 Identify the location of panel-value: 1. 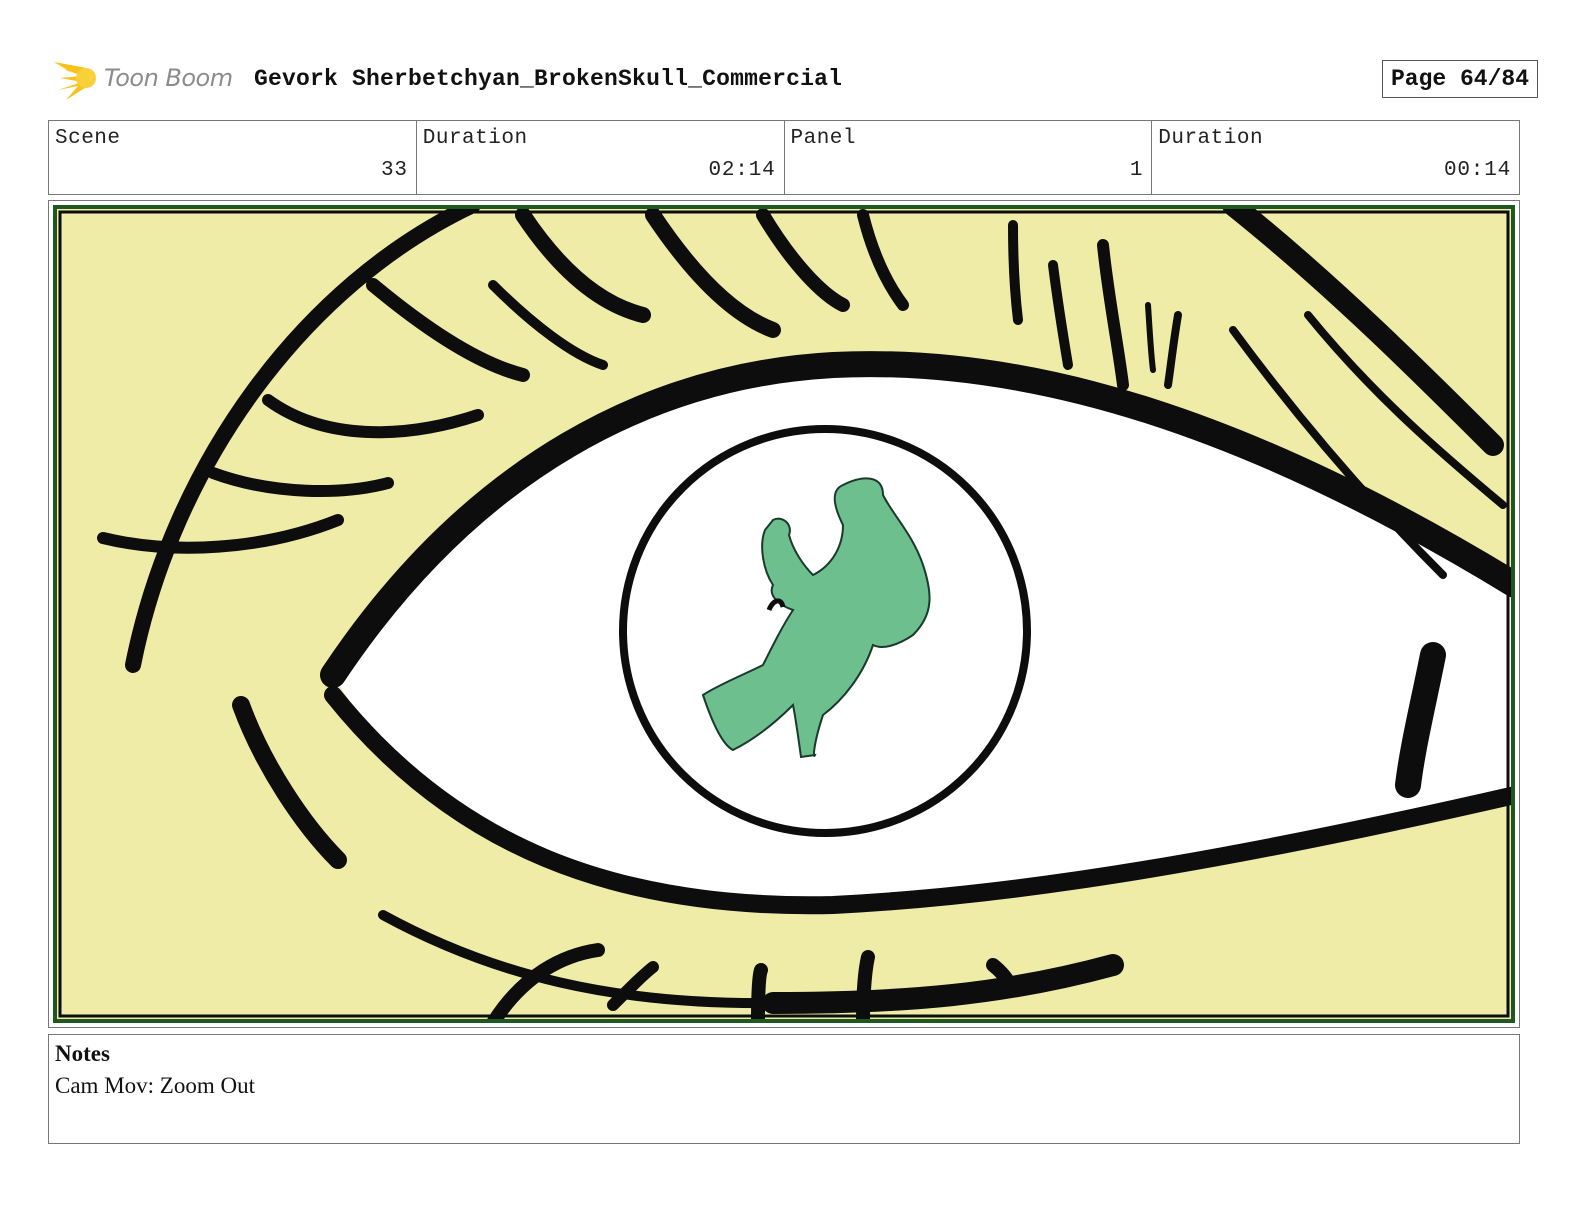
(1136, 170).